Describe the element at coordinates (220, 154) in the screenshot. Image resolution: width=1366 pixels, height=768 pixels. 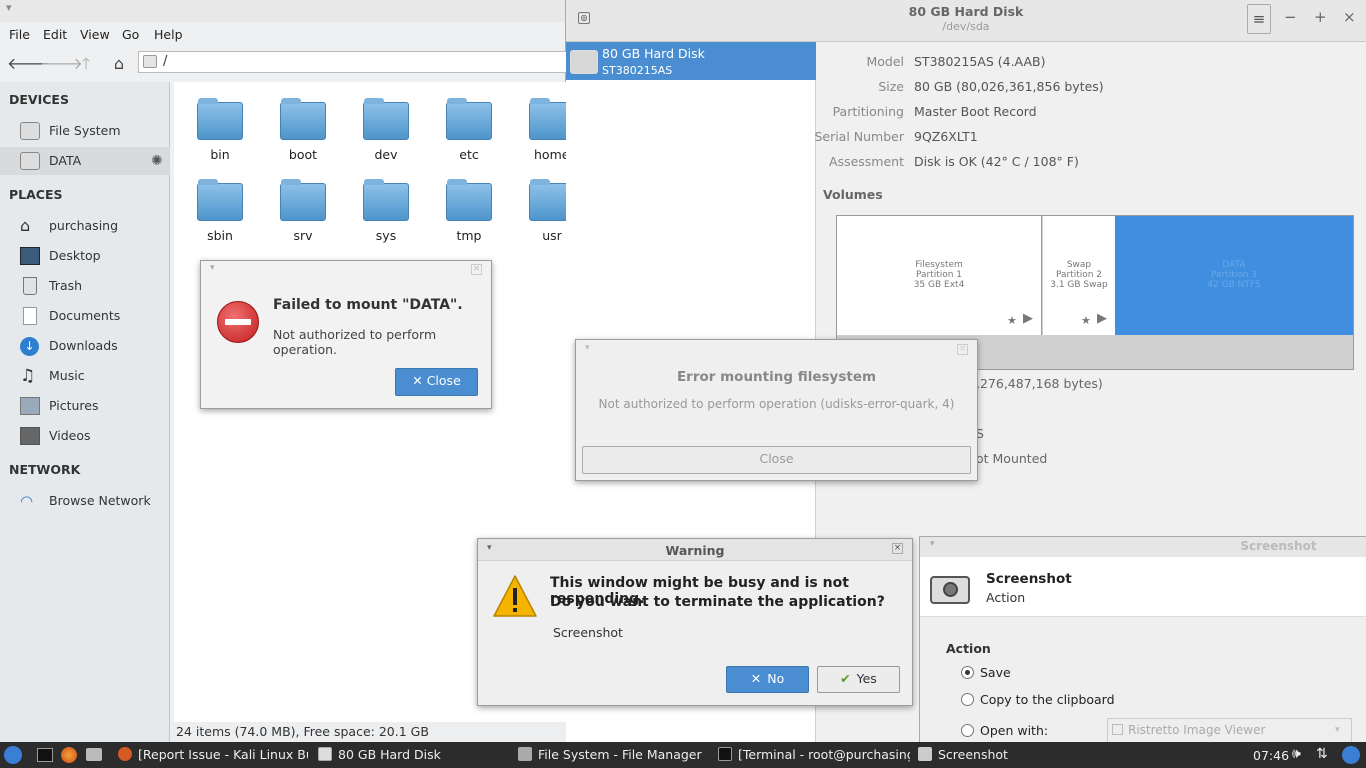
I see `folder-label: bin` at that location.